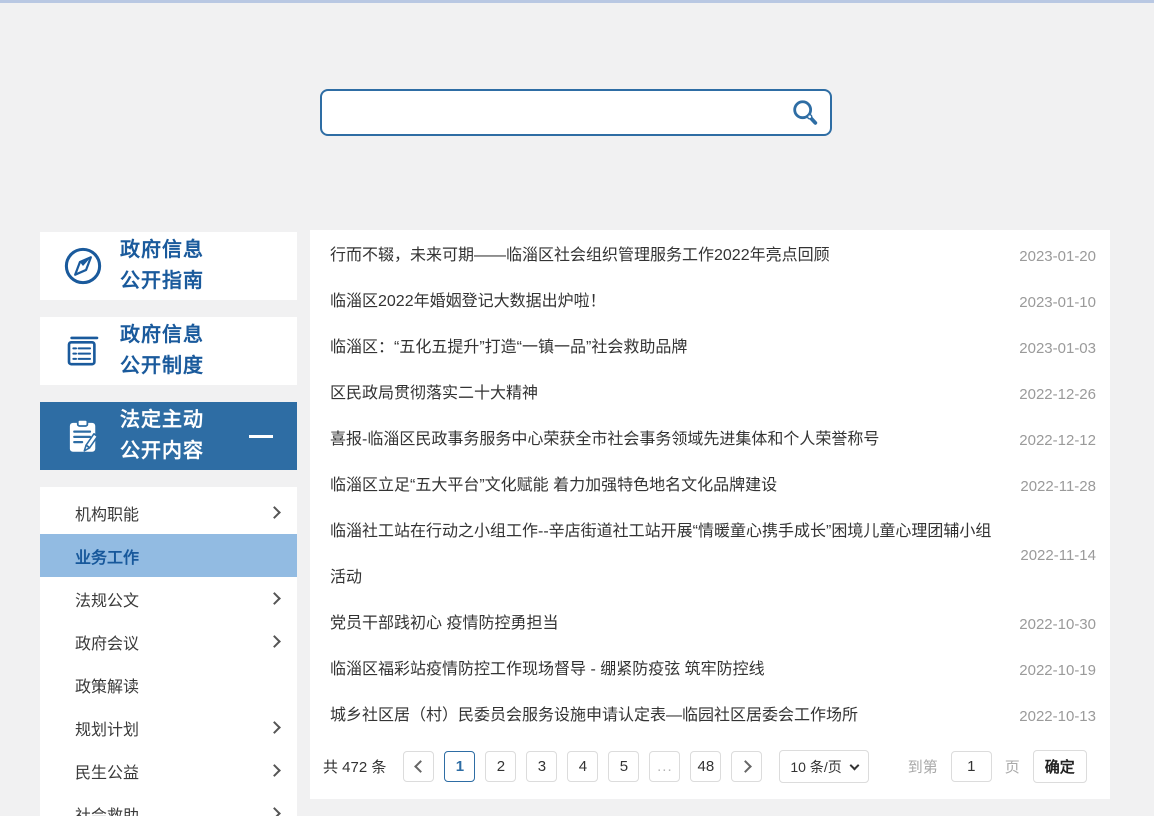 Image resolution: width=1154 pixels, height=816 pixels. I want to click on list-item: 区民政局贯彻落实二十大精神 2022-12-26, so click(713, 394).